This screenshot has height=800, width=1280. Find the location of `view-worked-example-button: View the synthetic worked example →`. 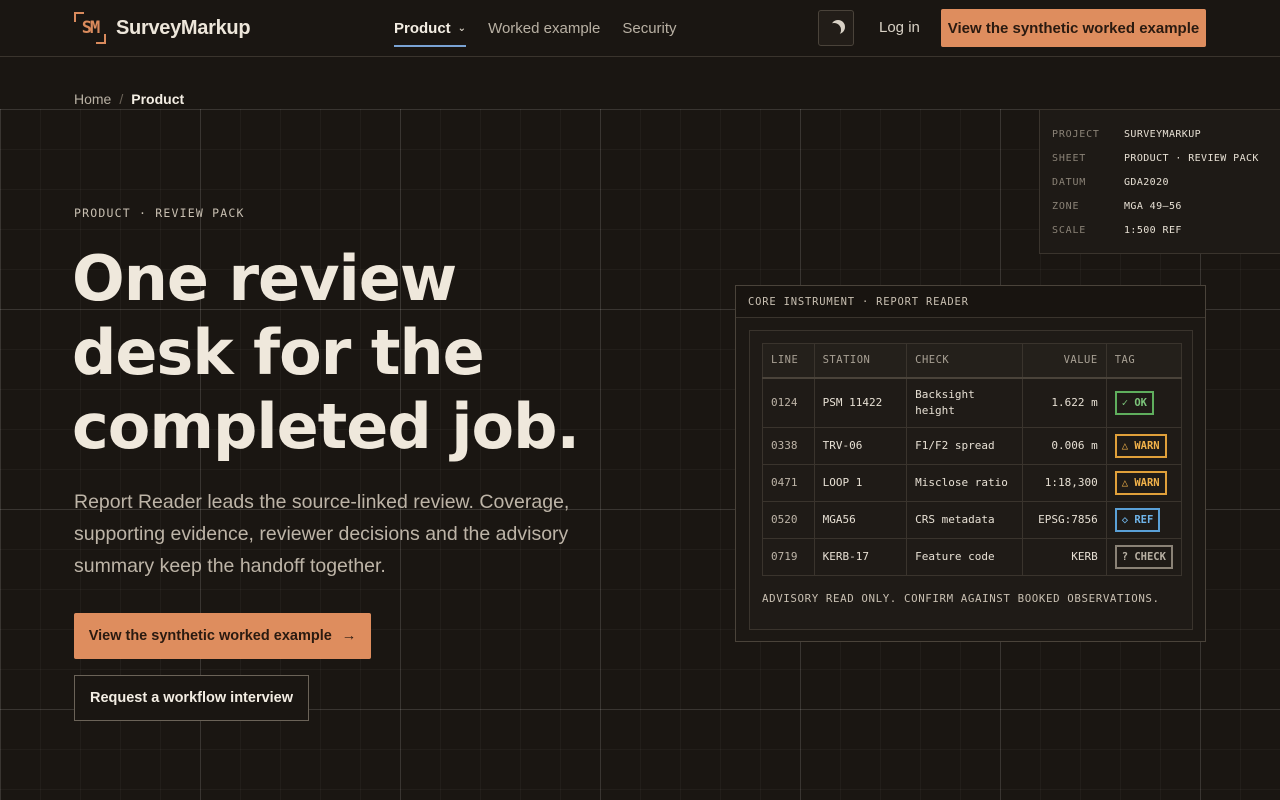

view-worked-example-button: View the synthetic worked example → is located at coordinates (222, 636).